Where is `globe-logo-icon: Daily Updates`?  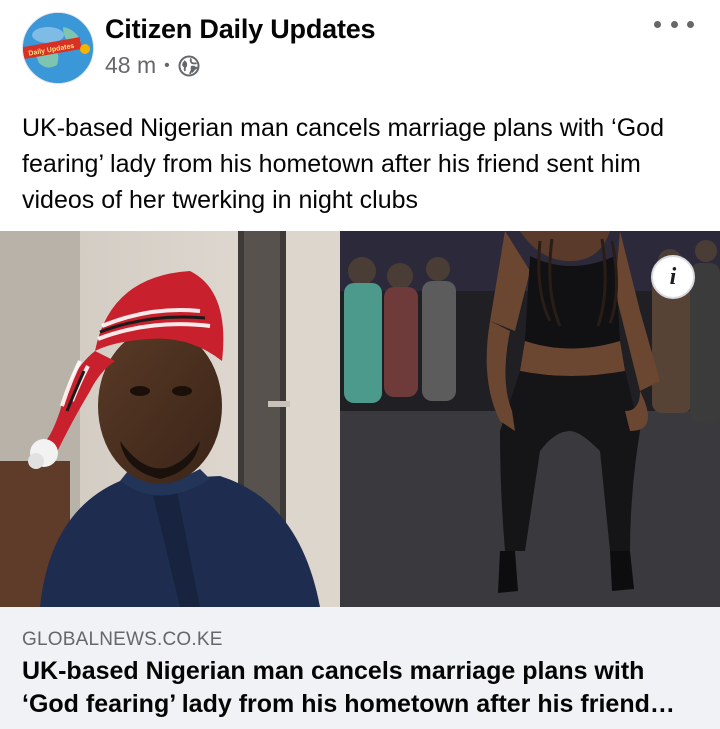 globe-logo-icon: Daily Updates is located at coordinates (58, 48).